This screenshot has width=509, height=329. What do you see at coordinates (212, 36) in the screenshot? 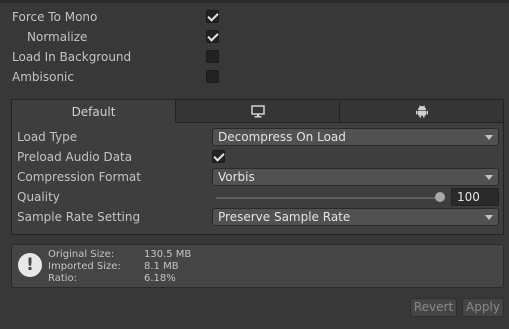
I see `normalize-checkbox` at bounding box center [212, 36].